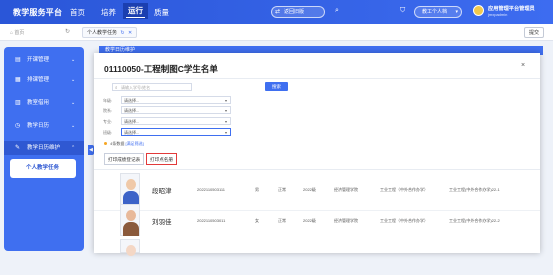 The height and width of the screenshot is (275, 553). I want to click on clock-icon: ◷, so click(18, 126).